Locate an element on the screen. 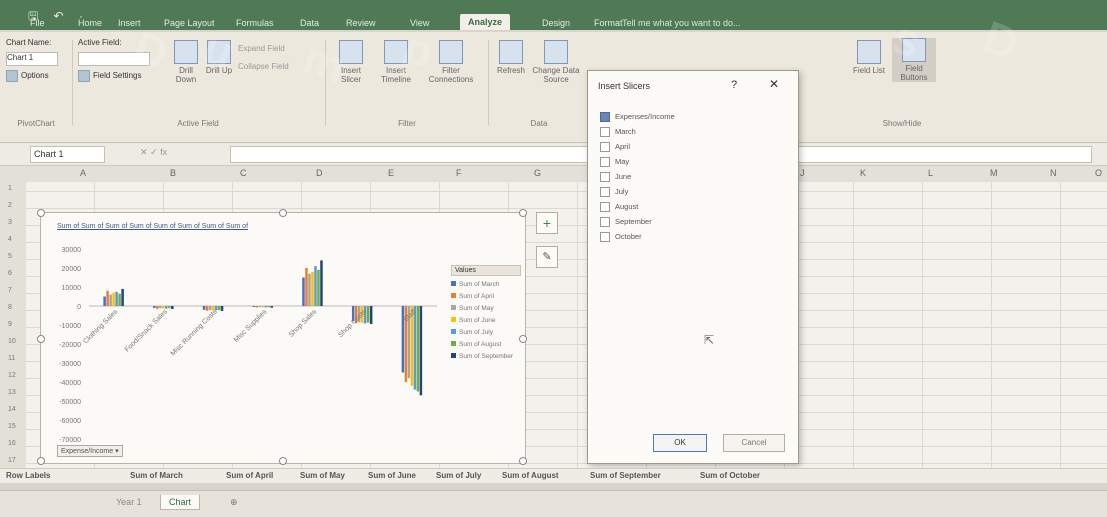  row-header: 4 is located at coordinates (10, 239).